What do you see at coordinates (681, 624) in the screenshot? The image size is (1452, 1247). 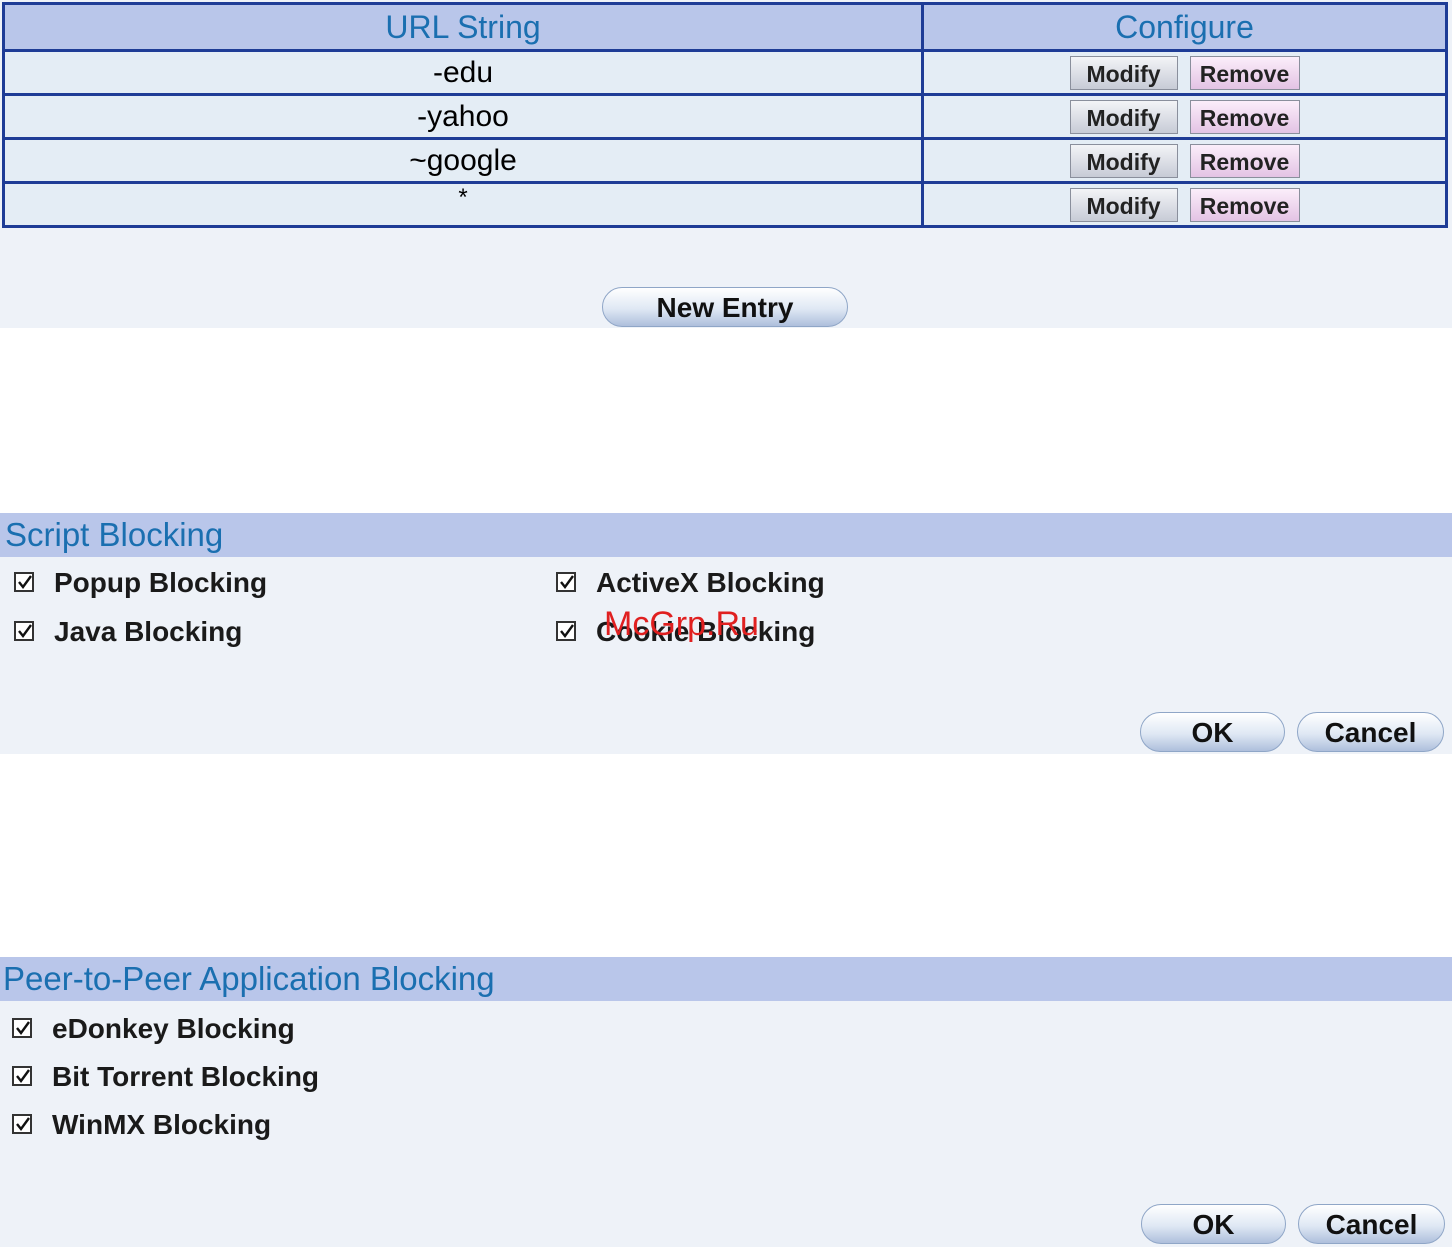 I see `watermark-text: McGrp.Ru` at bounding box center [681, 624].